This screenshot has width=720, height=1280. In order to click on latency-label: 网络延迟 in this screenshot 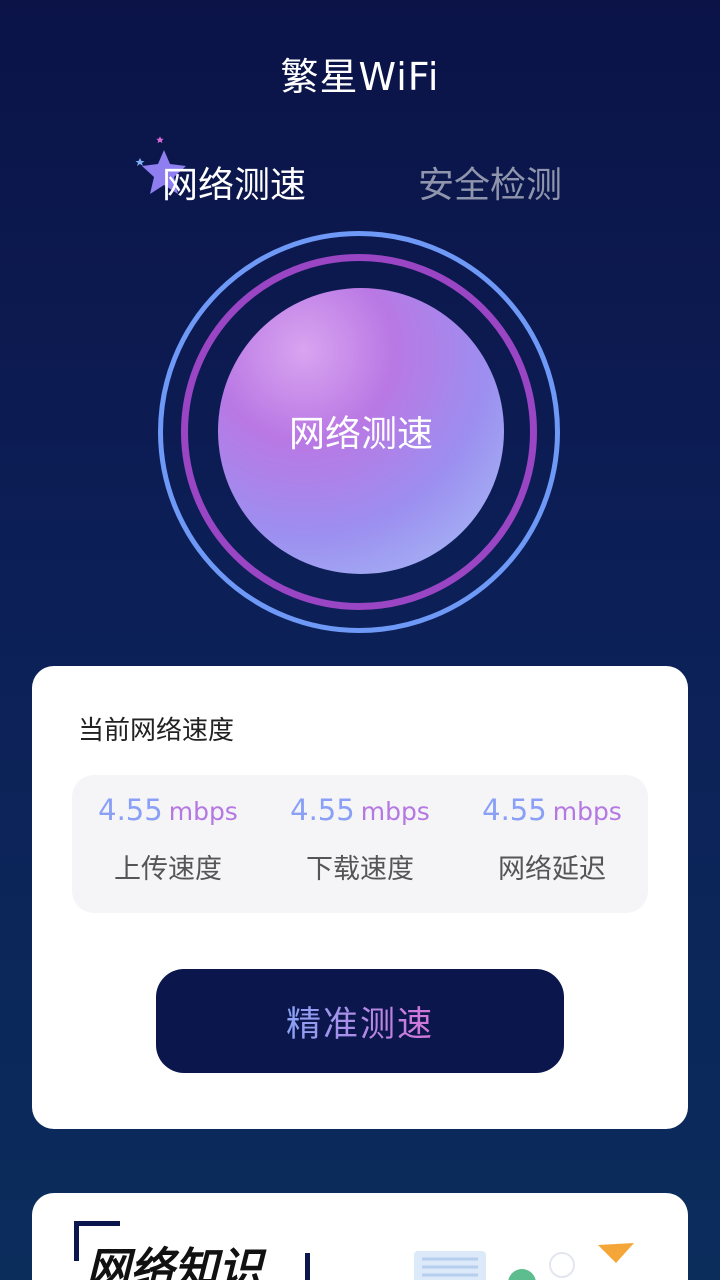, I will do `click(552, 869)`.